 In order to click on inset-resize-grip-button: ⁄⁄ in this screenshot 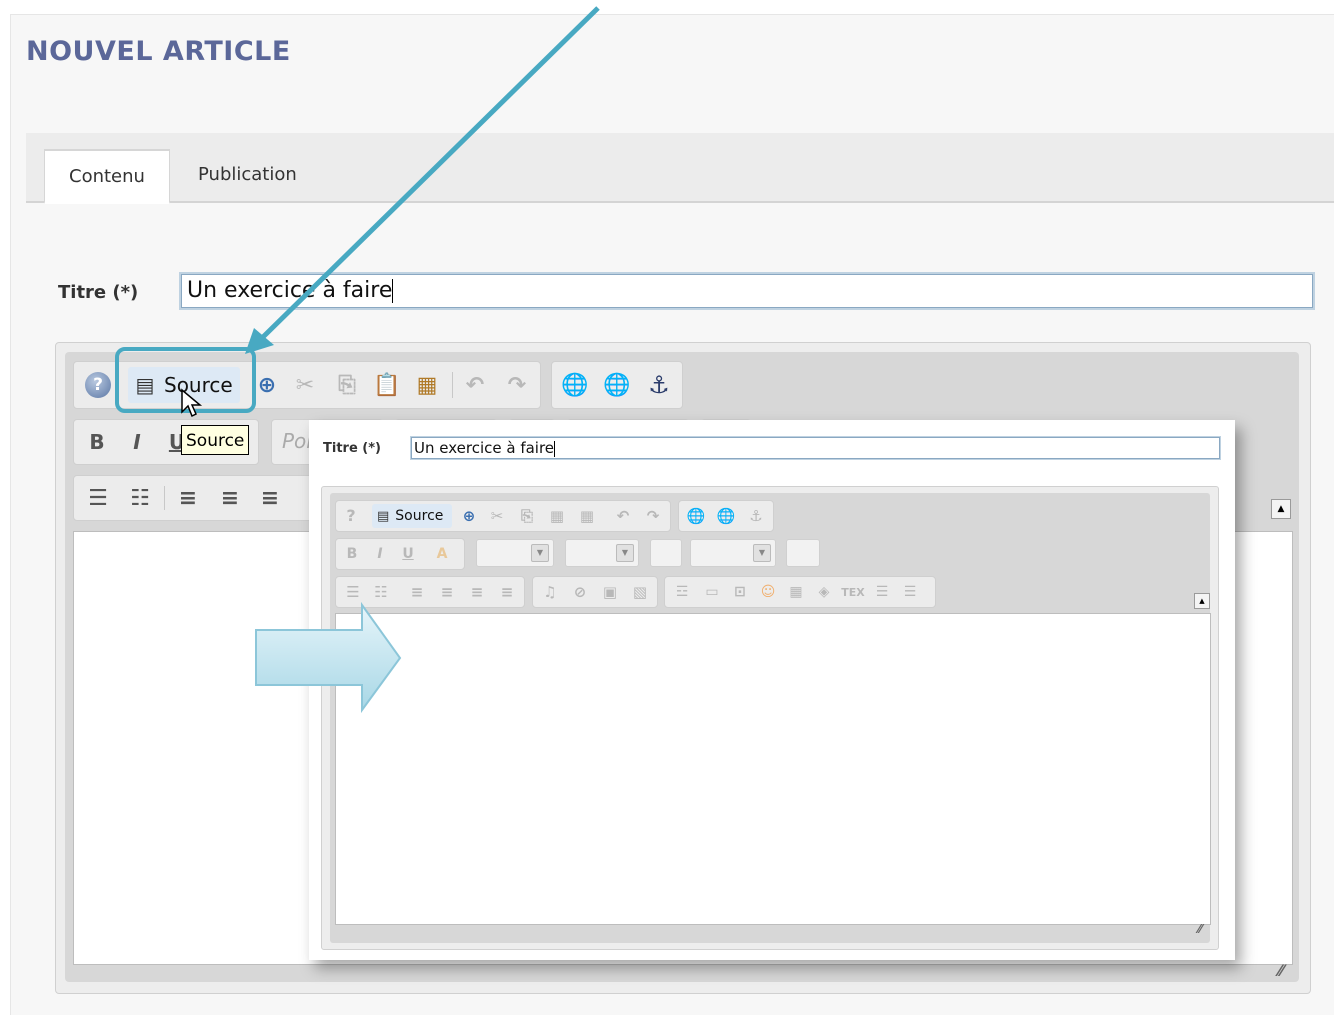, I will do `click(1200, 929)`.